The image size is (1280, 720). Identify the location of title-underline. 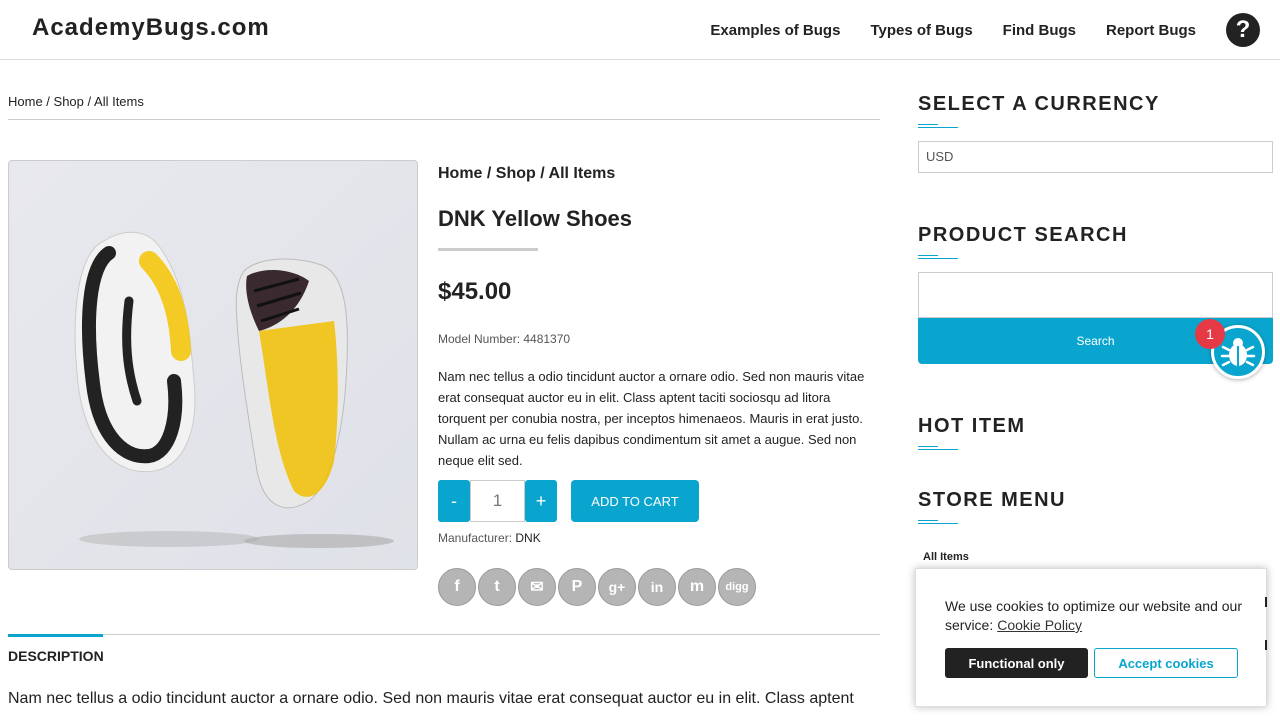
(488, 249).